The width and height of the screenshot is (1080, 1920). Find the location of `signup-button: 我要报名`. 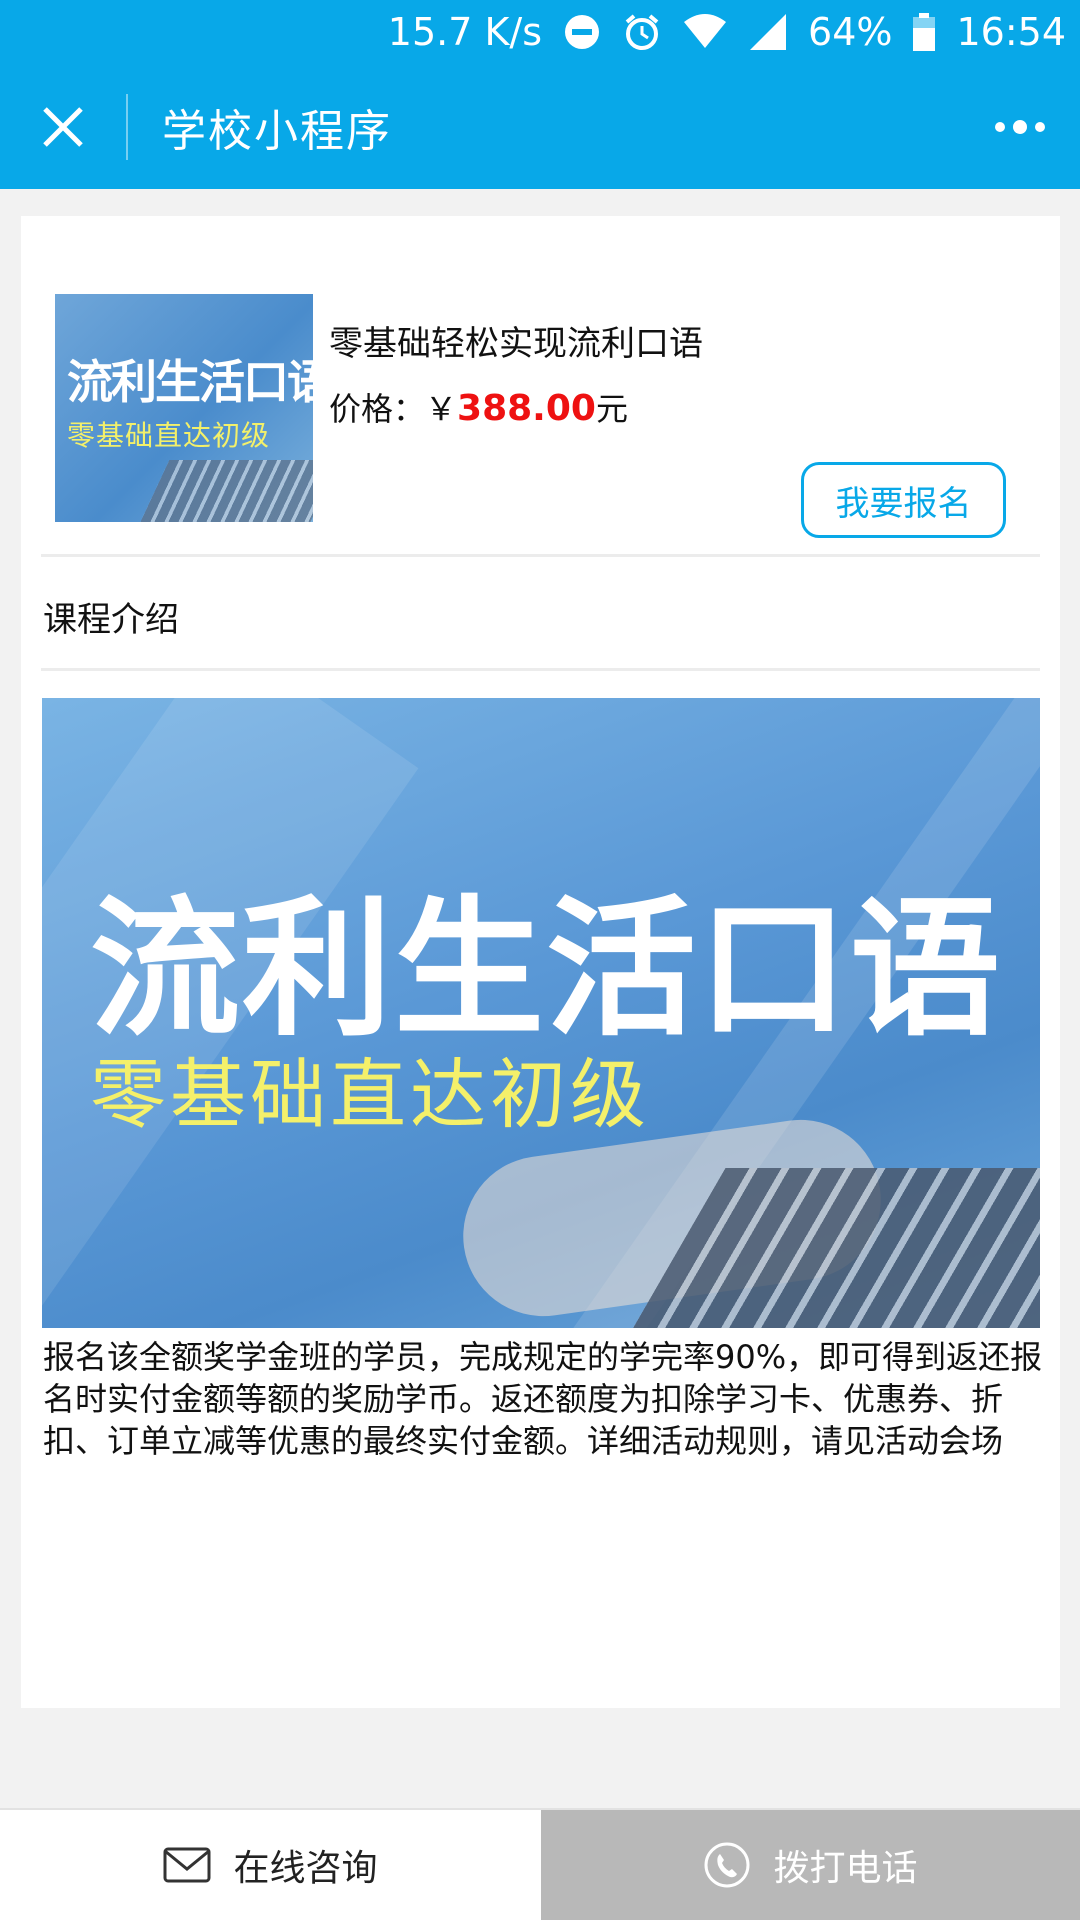

signup-button: 我要报名 is located at coordinates (903, 500).